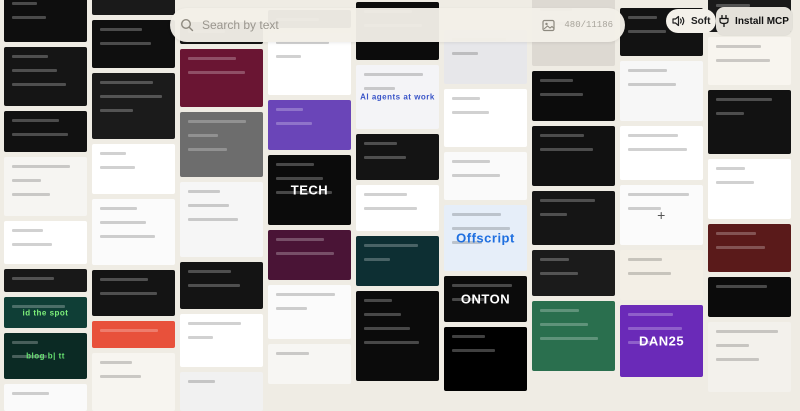 Image resolution: width=800 pixels, height=411 pixels. Describe the element at coordinates (549, 25) in the screenshot. I see `image-search-icon` at that location.